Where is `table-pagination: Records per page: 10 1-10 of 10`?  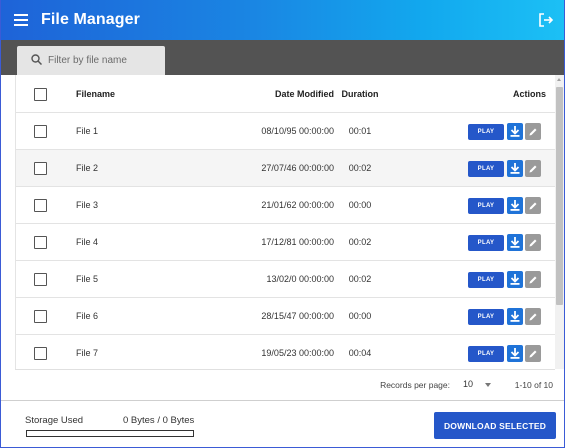
table-pagination: Records per page: 10 1-10 of 10 is located at coordinates (285, 384).